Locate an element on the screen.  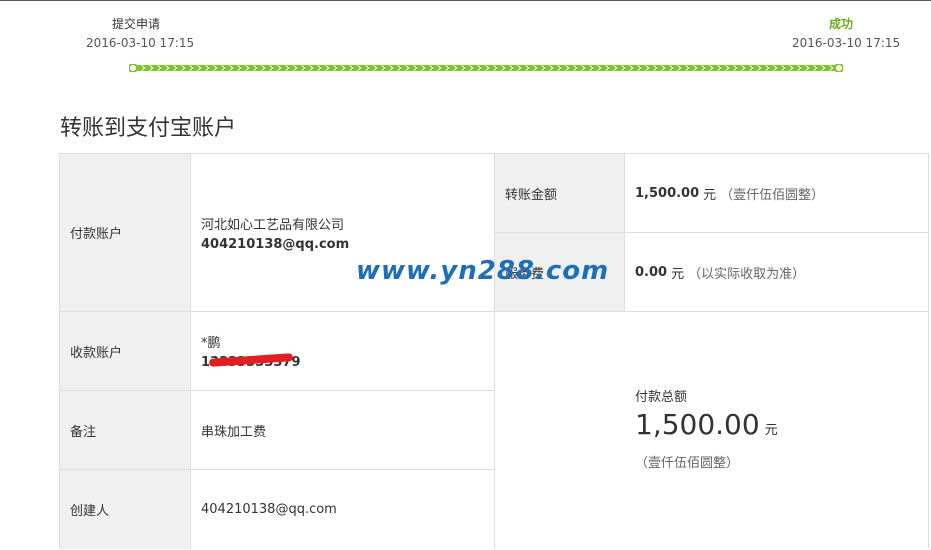
watermark: www.yn288.com is located at coordinates (483, 271).